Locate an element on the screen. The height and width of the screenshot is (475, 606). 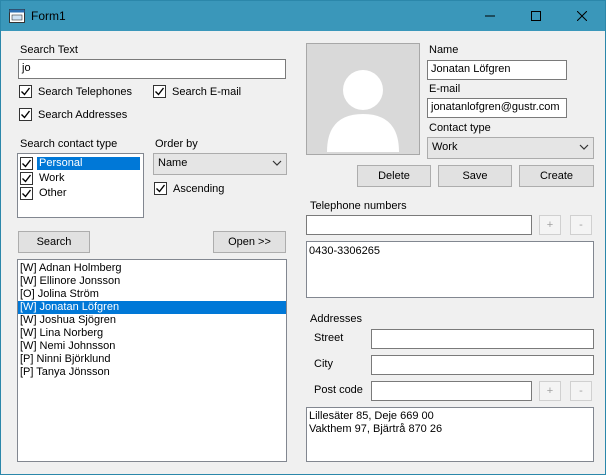
list-item: [W] Joshua Sjögren is located at coordinates (152, 320).